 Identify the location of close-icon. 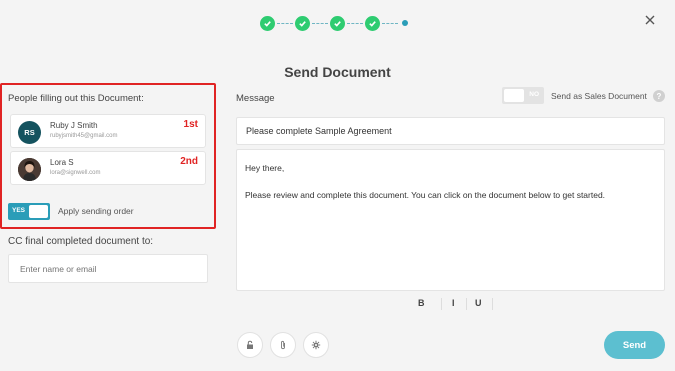
(650, 20).